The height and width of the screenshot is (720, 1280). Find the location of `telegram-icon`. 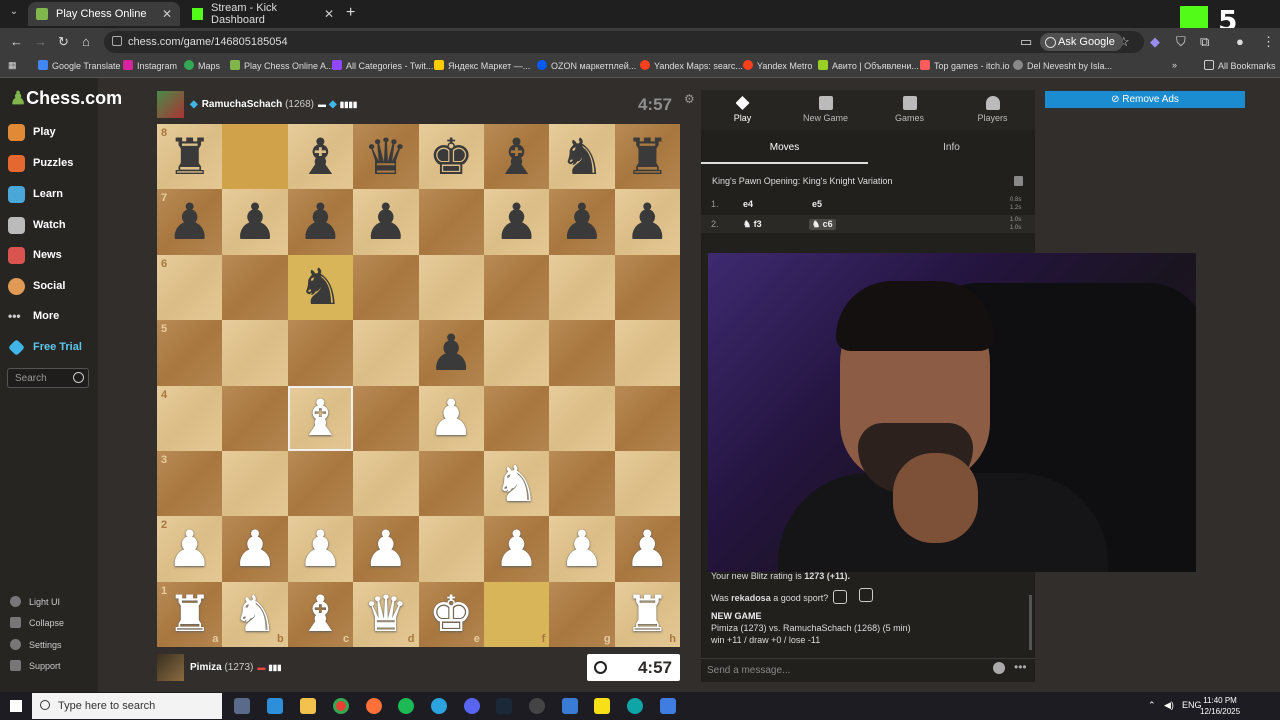

telegram-icon is located at coordinates (439, 706).